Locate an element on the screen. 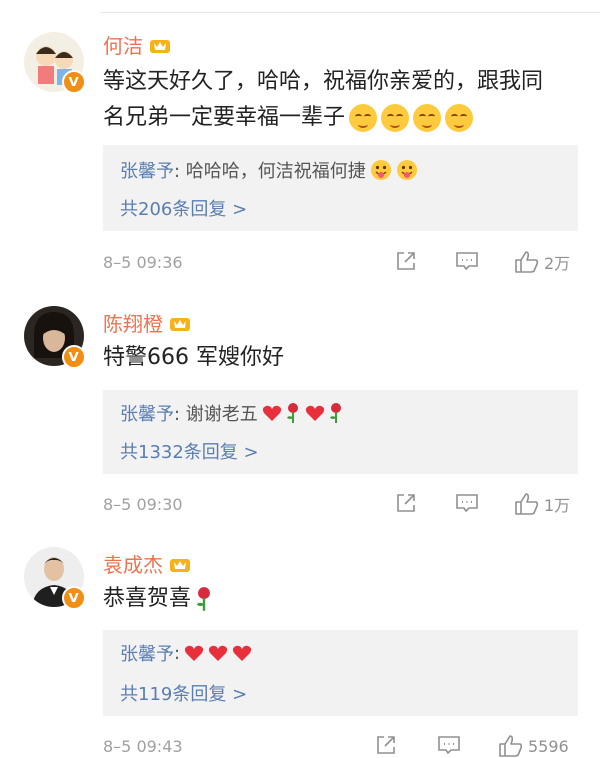 This screenshot has height=758, width=600. comment-text: 等这天好久了，哈哈，祝福你亲爱的，跟我同名兄弟一定要幸福一辈子 is located at coordinates (323, 100).